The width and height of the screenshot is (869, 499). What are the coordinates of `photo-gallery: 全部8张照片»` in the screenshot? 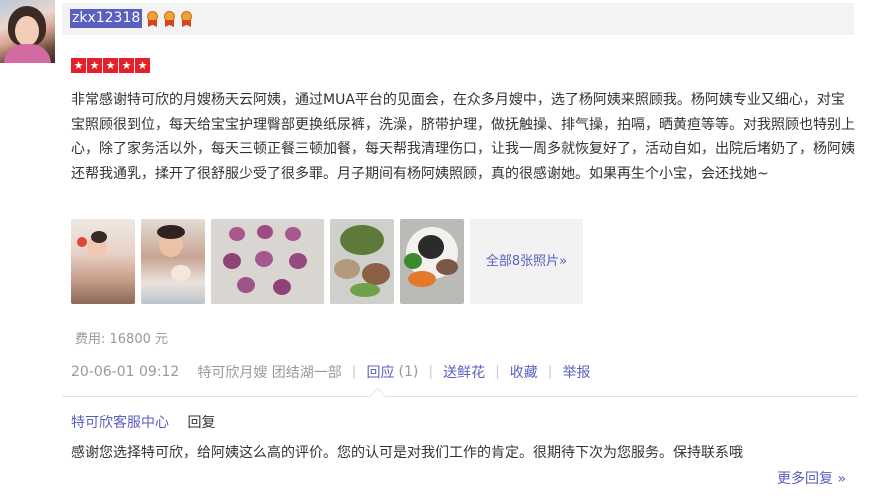 It's located at (327, 261).